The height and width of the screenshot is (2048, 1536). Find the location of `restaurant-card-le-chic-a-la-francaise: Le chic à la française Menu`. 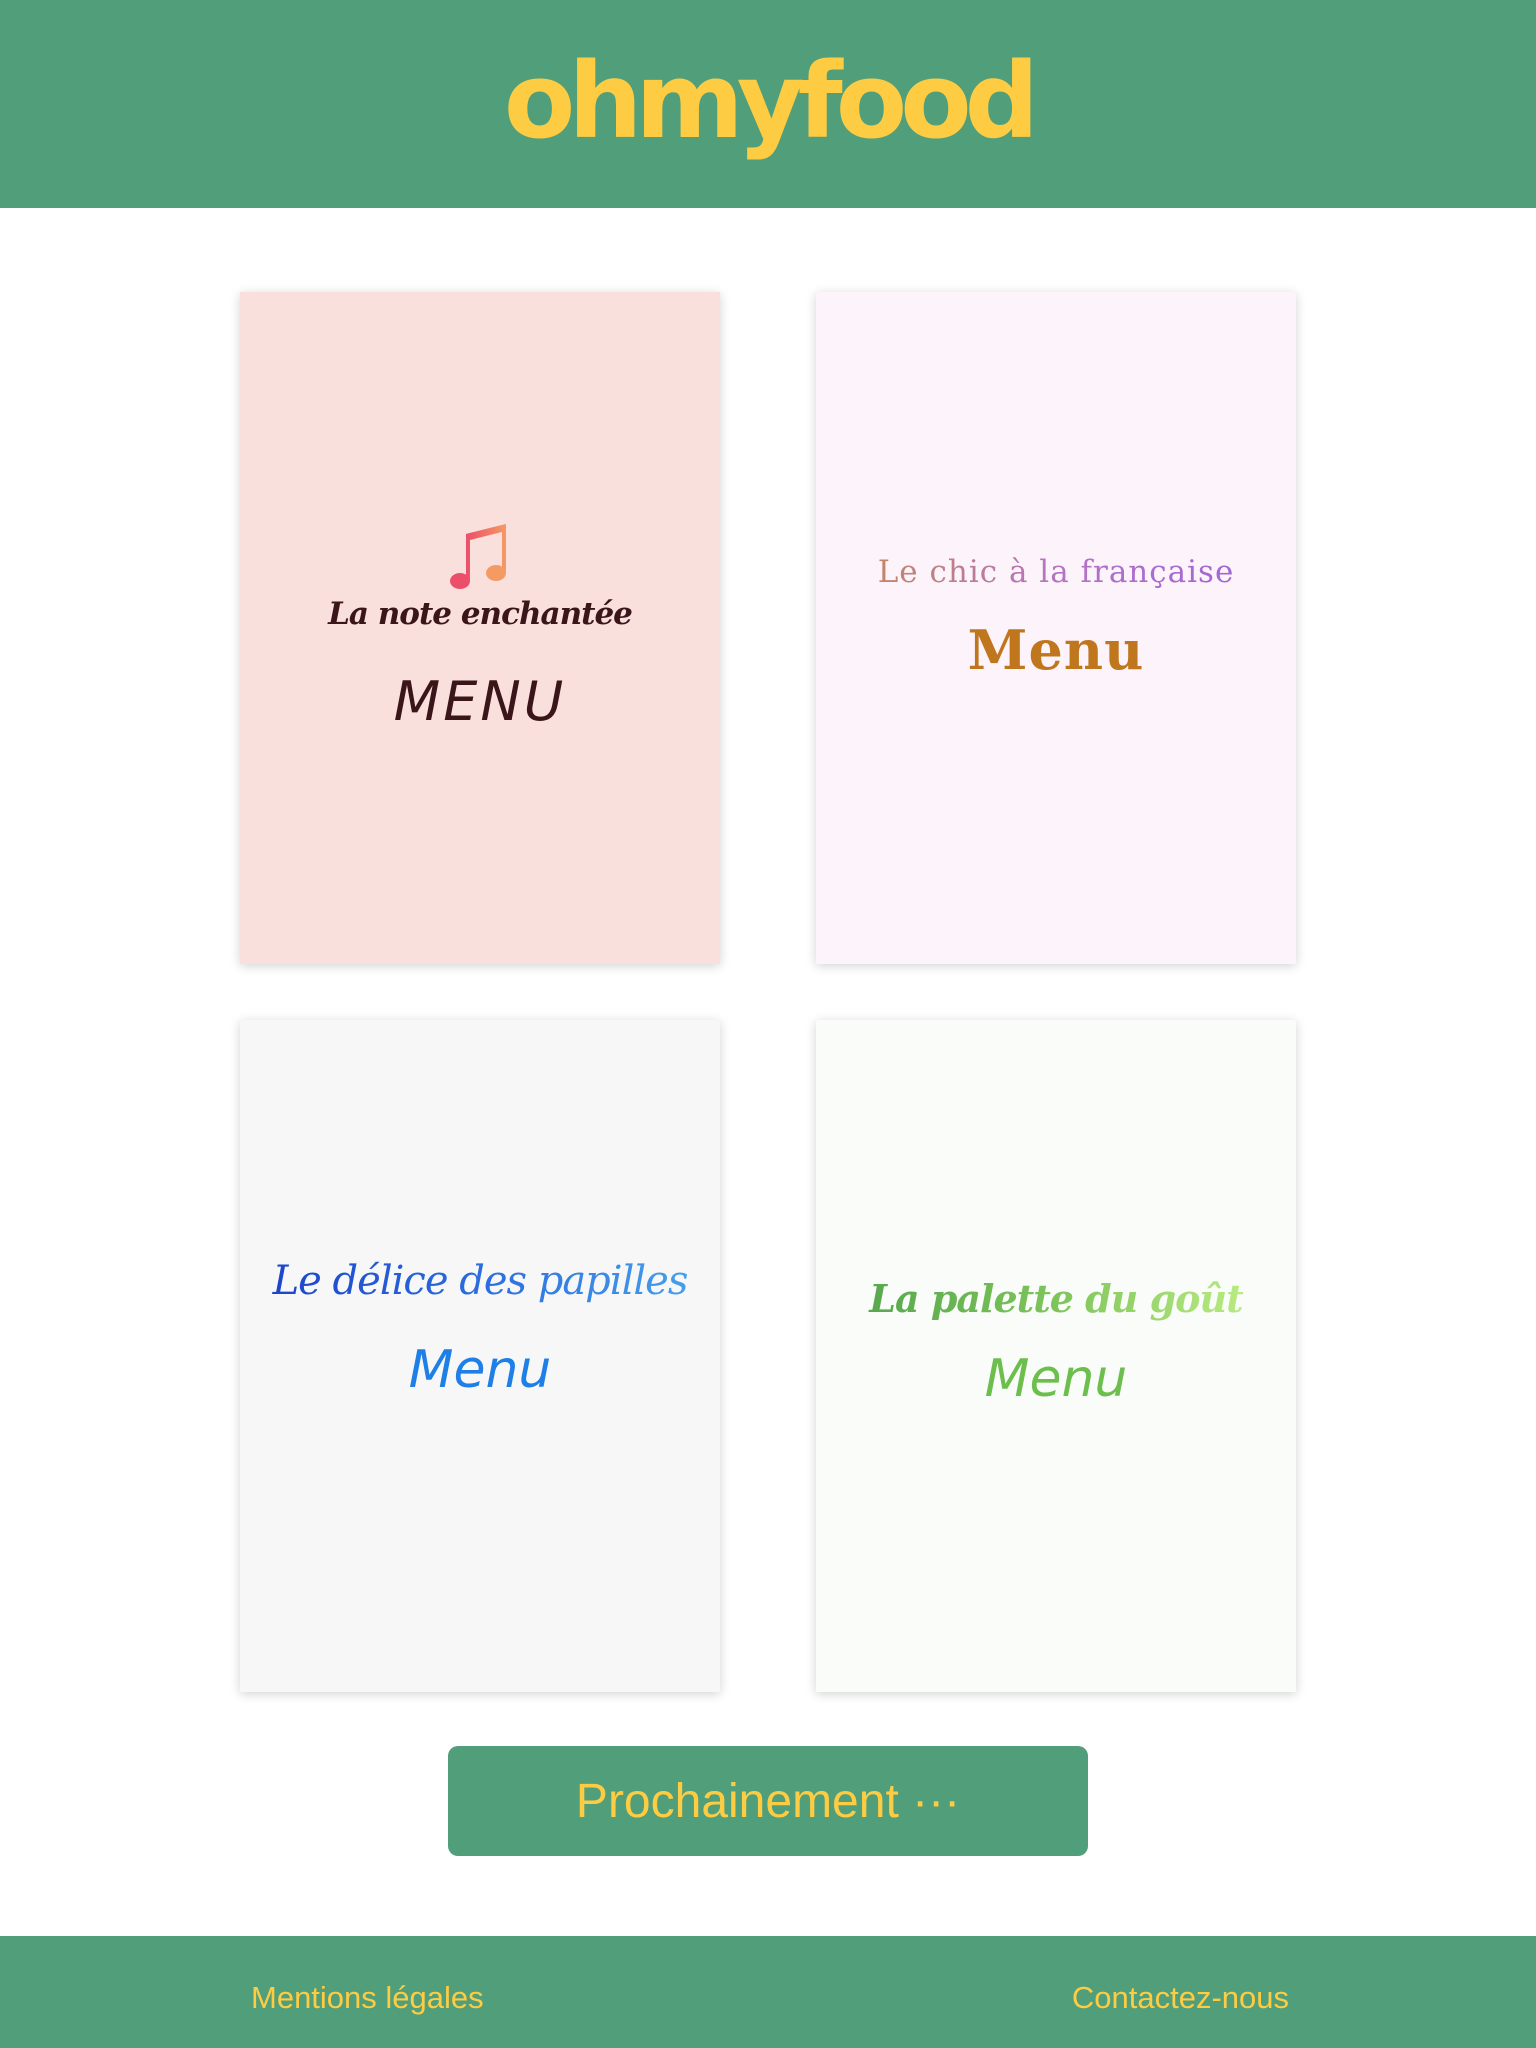

restaurant-card-le-chic-a-la-francaise: Le chic à la française Menu is located at coordinates (1056, 628).